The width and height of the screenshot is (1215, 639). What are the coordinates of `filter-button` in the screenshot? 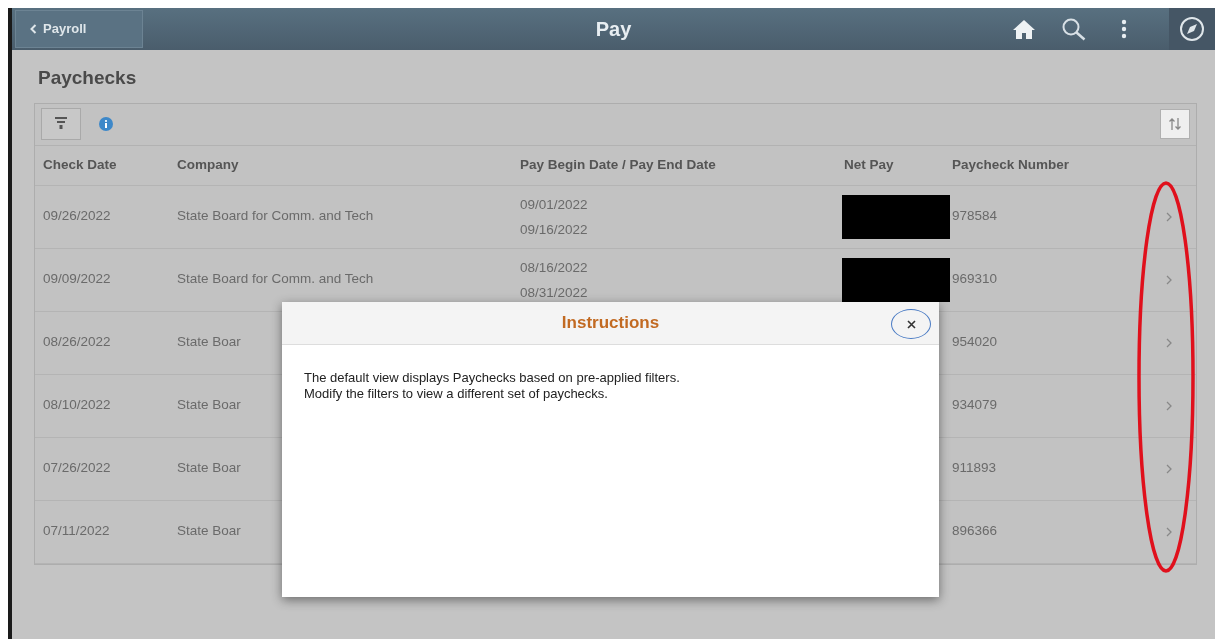 It's located at (61, 124).